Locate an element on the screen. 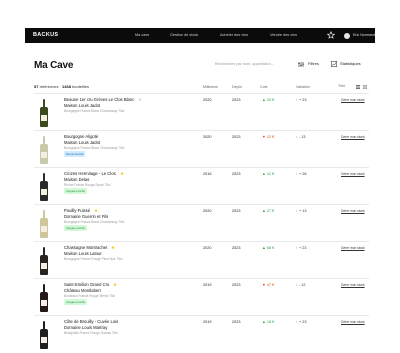  column-header-price: Cote is located at coordinates (264, 87).